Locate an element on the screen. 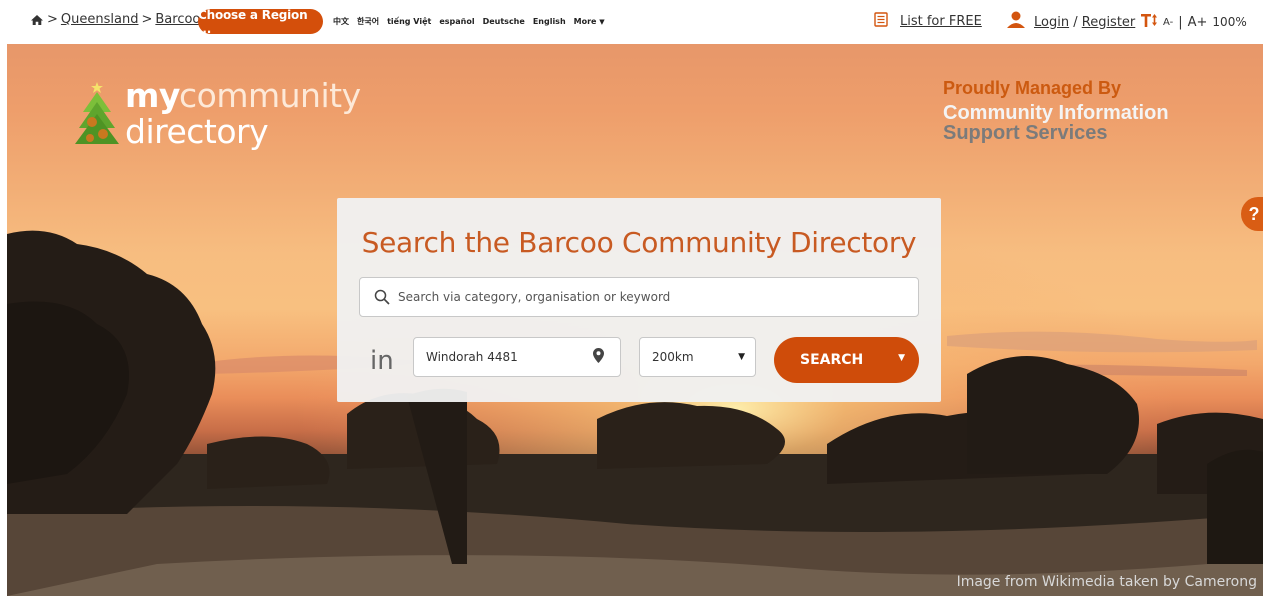 The height and width of the screenshot is (596, 1263). location-value: Windorah 4481 is located at coordinates (472, 357).